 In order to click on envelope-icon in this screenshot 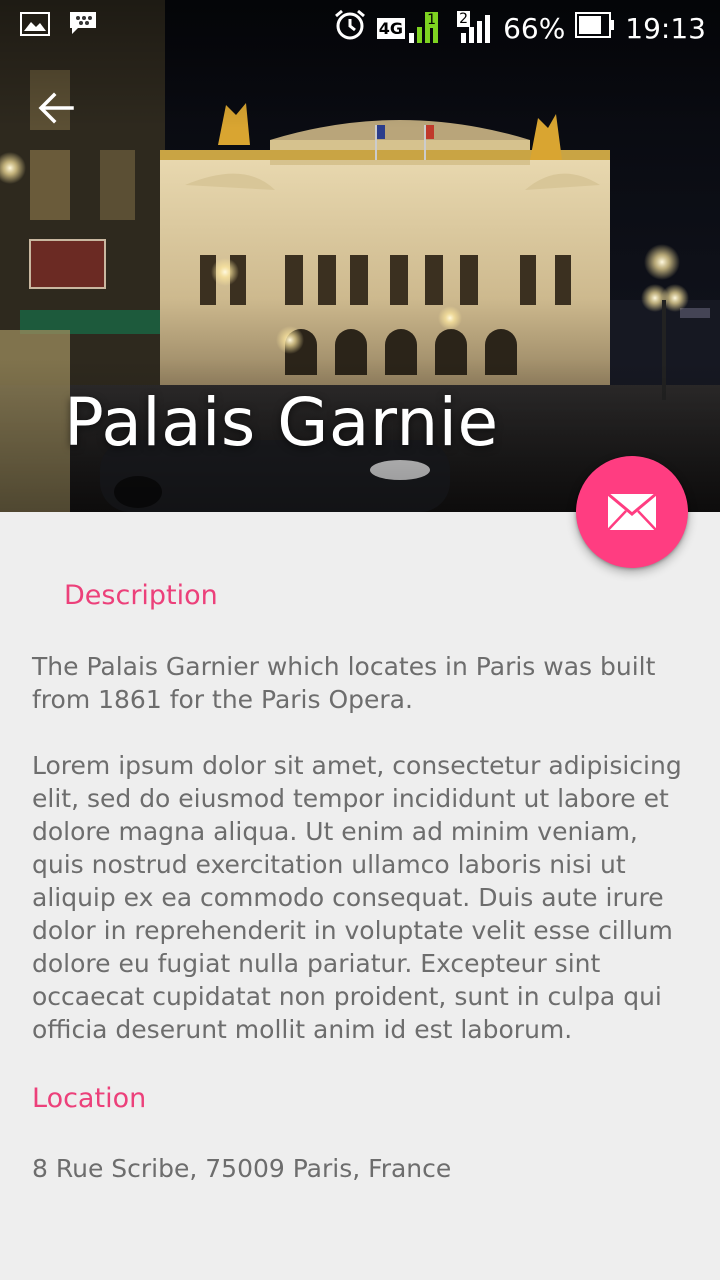, I will do `click(632, 511)`.